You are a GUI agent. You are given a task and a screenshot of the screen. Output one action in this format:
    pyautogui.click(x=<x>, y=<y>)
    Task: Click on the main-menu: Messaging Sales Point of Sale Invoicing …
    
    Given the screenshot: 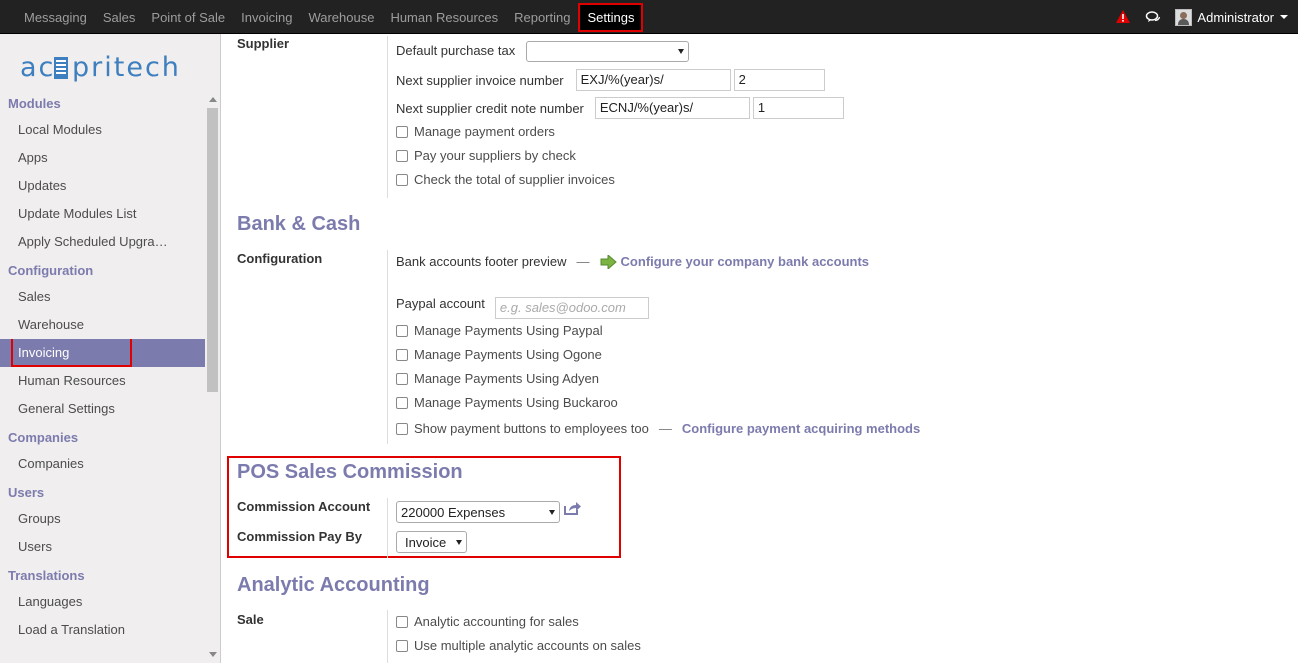 What is the action you would take?
    pyautogui.click(x=330, y=17)
    